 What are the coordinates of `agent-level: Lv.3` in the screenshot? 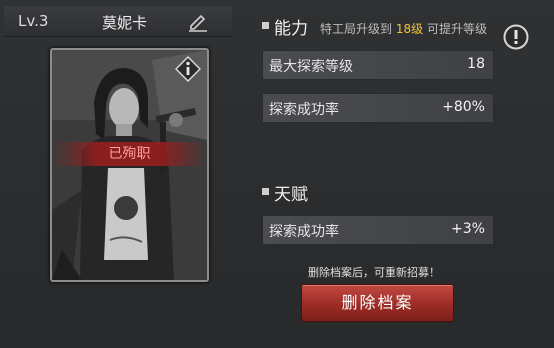 It's located at (33, 21).